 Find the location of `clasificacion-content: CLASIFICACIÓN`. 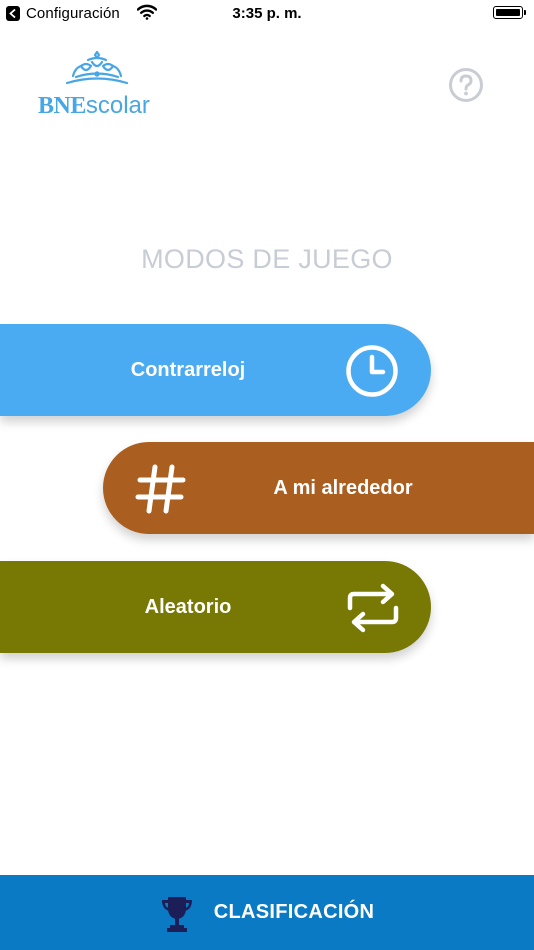

clasificacion-content: CLASIFICACIÓN is located at coordinates (267, 912).